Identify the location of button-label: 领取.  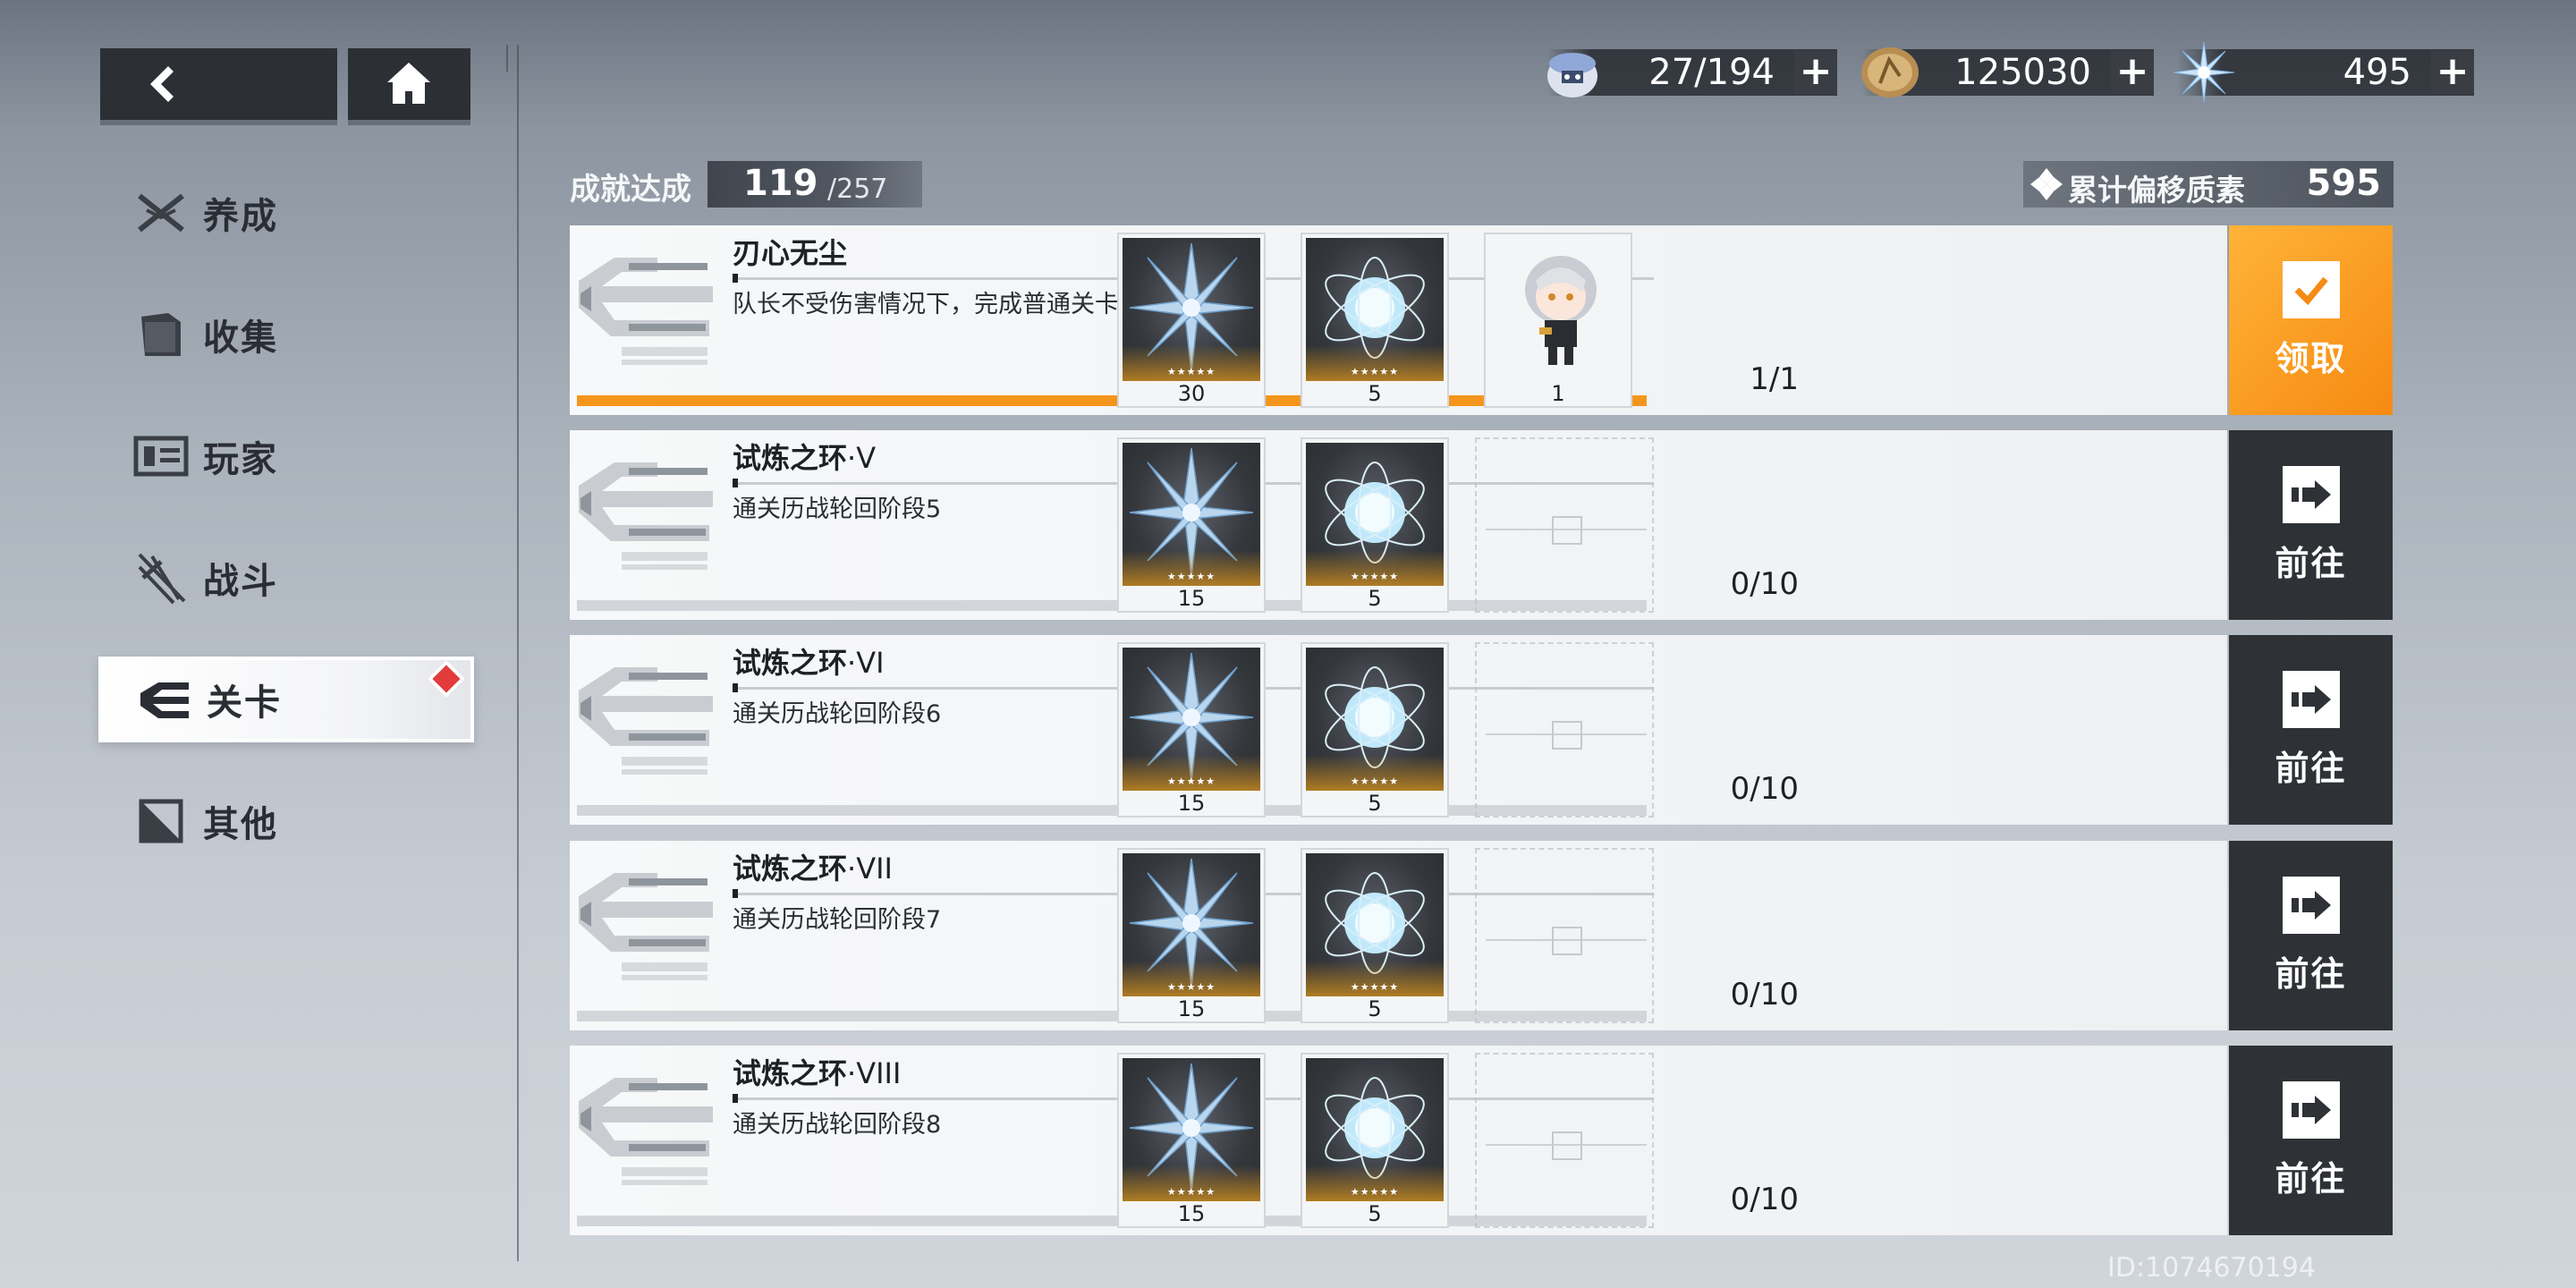
(2311, 358).